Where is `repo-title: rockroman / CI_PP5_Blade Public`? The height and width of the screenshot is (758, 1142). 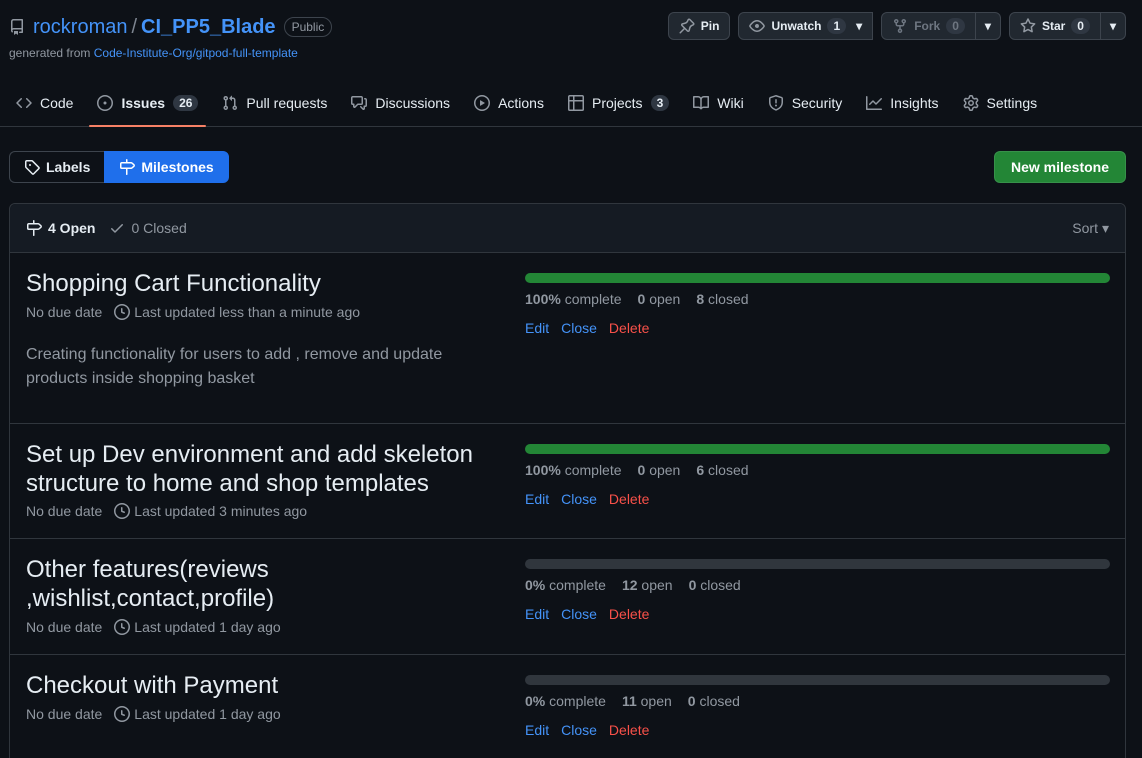 repo-title: rockroman / CI_PP5_Blade Public is located at coordinates (171, 27).